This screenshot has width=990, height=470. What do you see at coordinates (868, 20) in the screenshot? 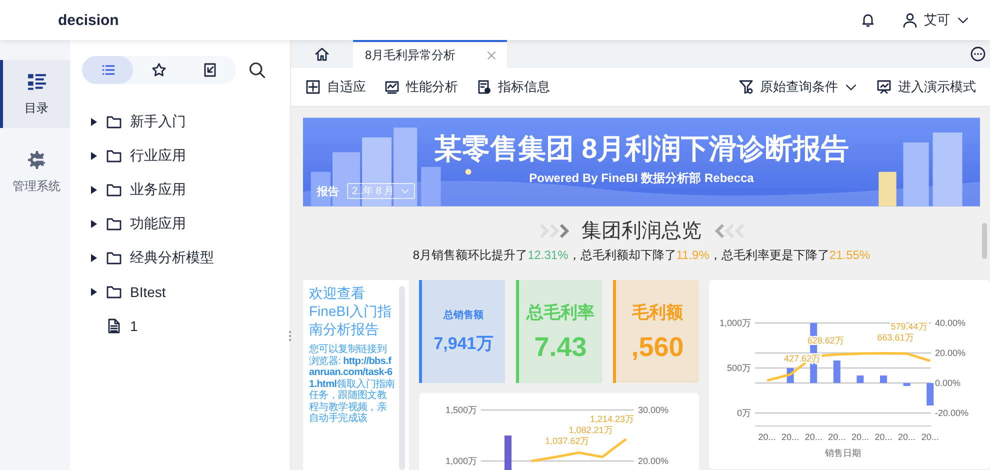
I see `notification-icon` at bounding box center [868, 20].